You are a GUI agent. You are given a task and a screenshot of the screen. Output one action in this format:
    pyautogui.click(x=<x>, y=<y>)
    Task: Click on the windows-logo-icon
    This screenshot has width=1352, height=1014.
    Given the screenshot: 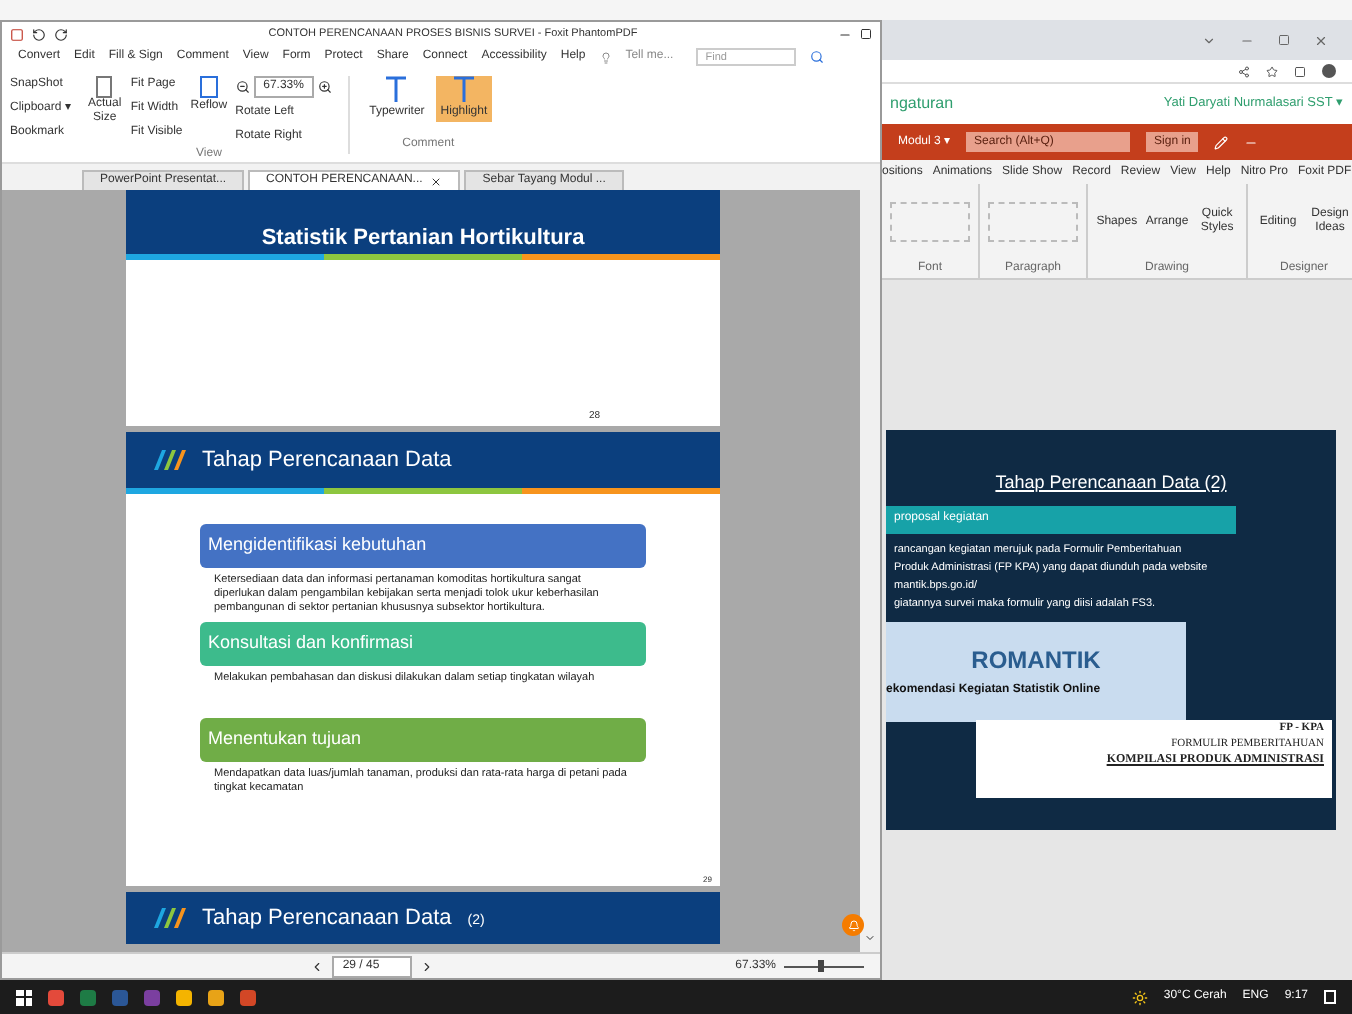 What is the action you would take?
    pyautogui.click(x=24, y=997)
    